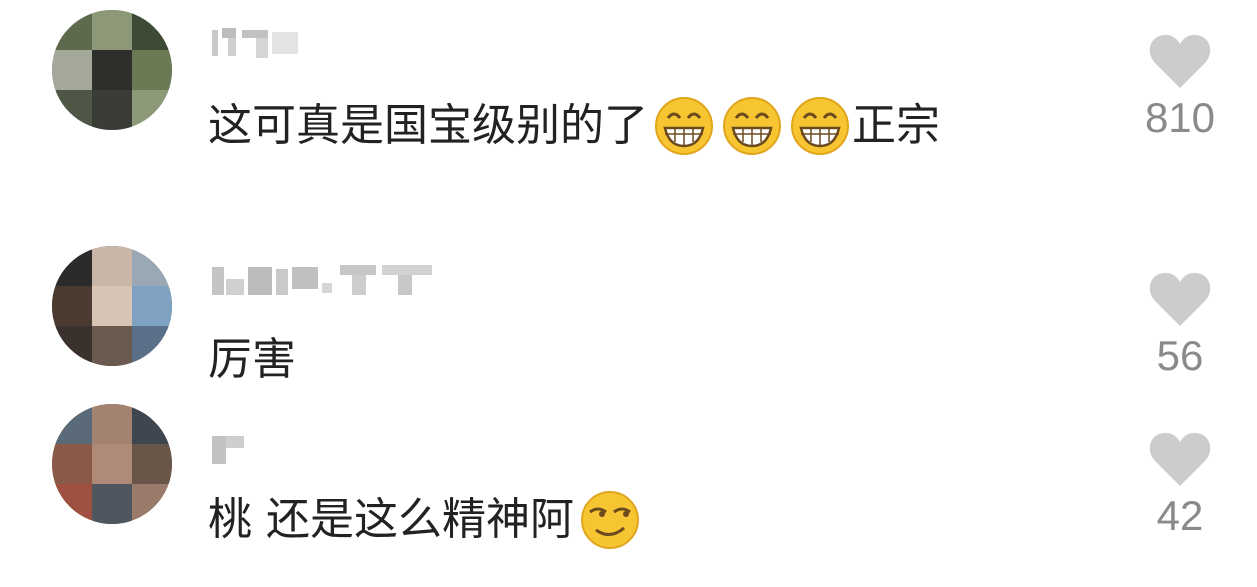  I want to click on comment-text: 厉害, so click(252, 360).